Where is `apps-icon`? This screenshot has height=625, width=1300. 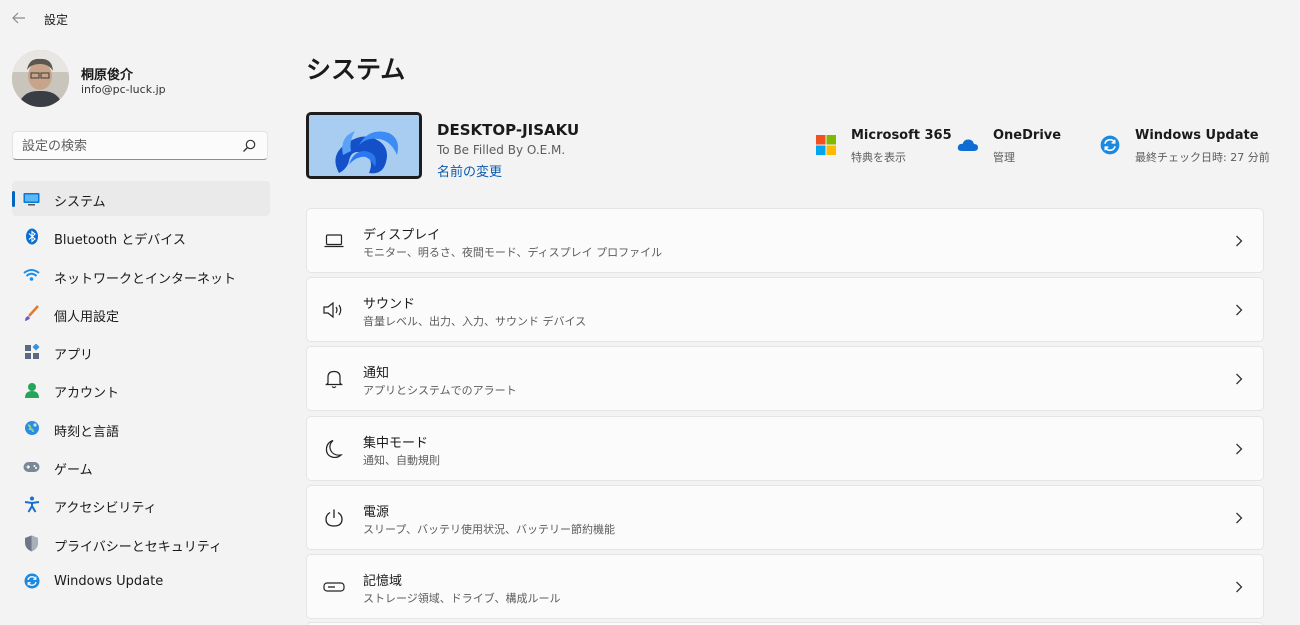
apps-icon is located at coordinates (31, 351).